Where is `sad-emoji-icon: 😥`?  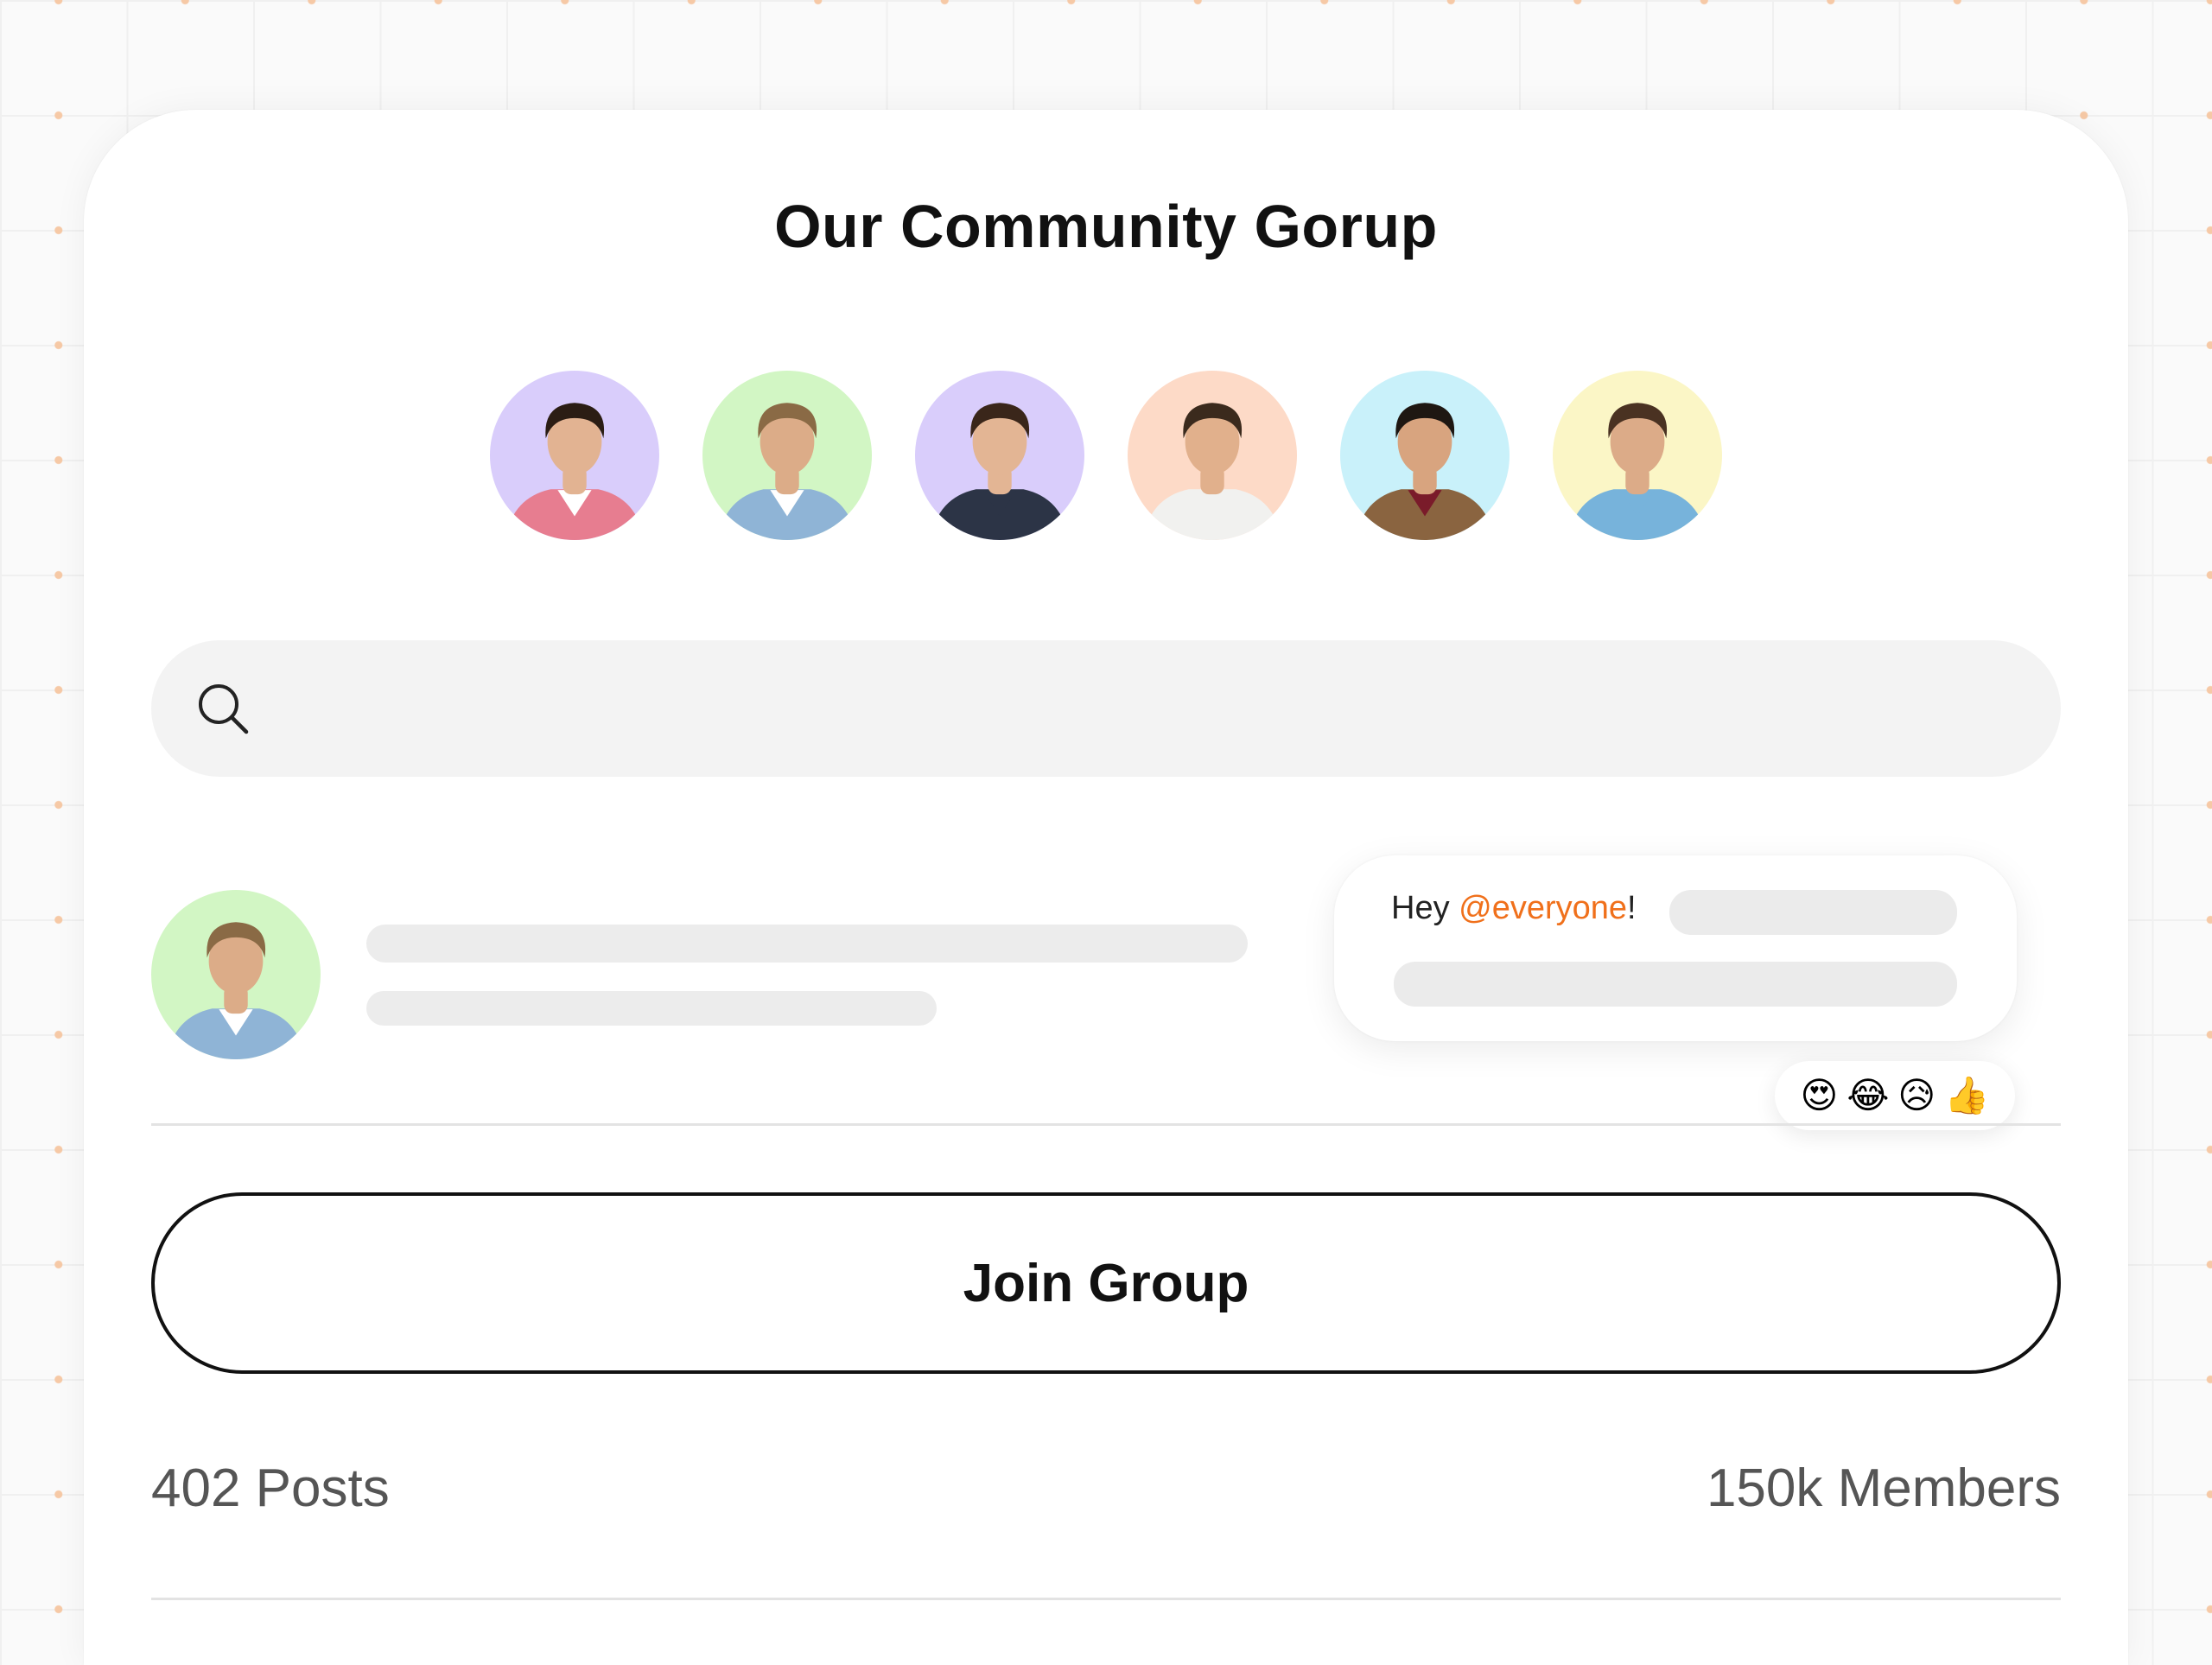 sad-emoji-icon: 😥 is located at coordinates (1916, 1095).